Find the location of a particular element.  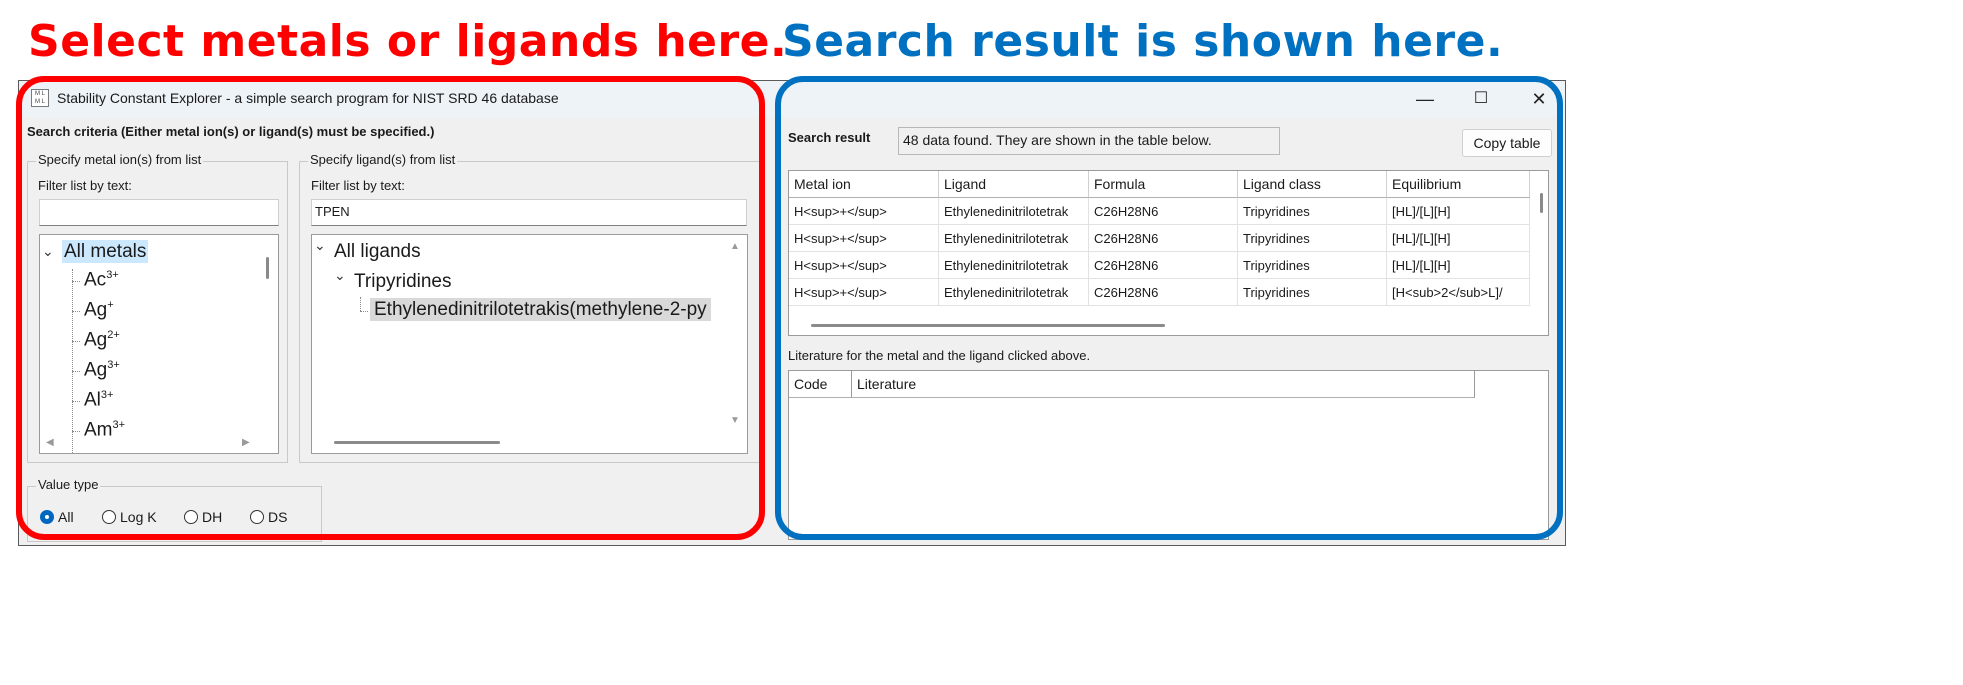

annotation-left-headline: Select metals or ligands here. is located at coordinates (408, 41).